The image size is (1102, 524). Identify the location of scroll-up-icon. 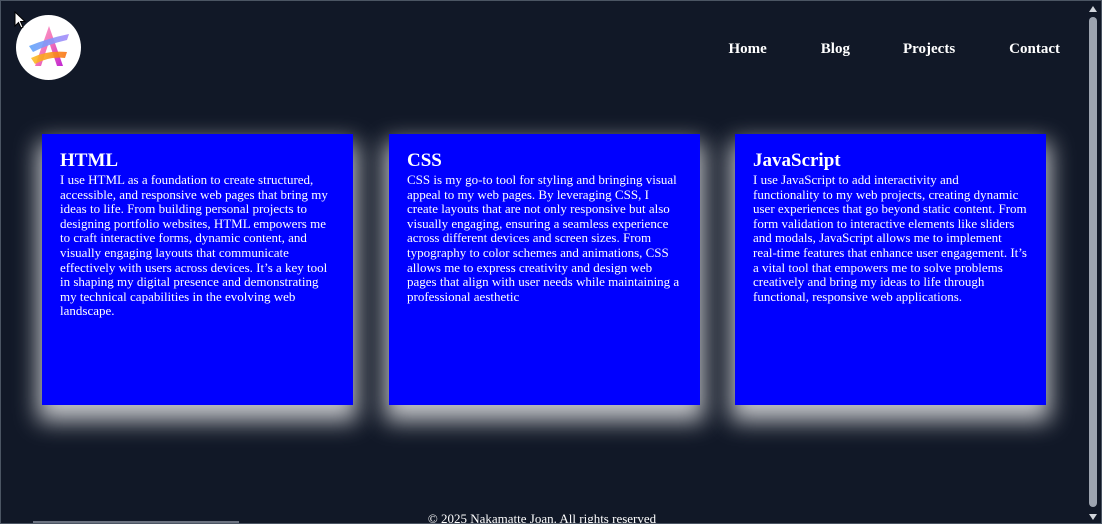
(1093, 9).